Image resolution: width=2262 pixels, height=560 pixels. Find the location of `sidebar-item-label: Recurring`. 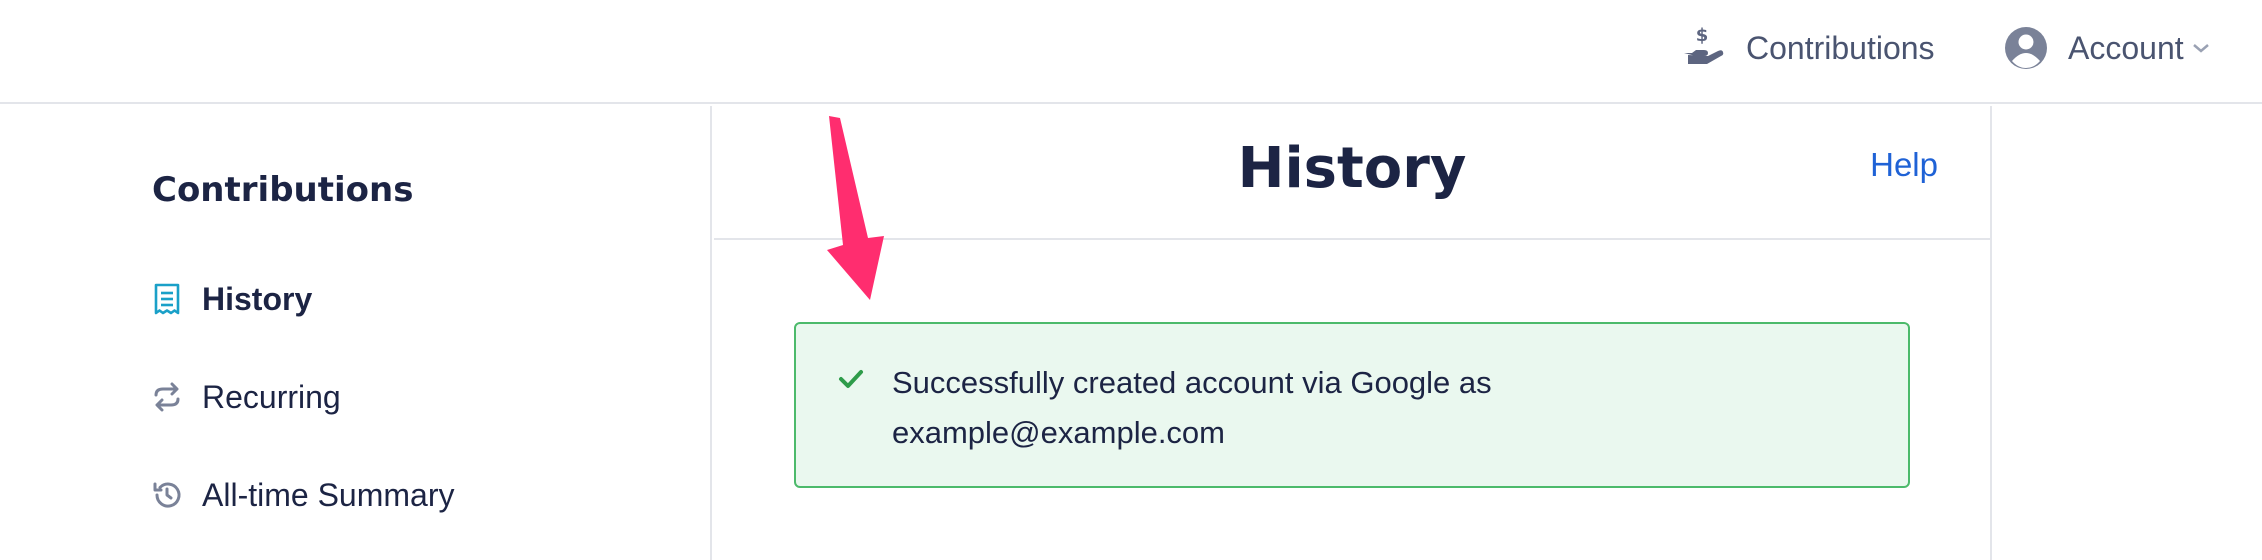

sidebar-item-label: Recurring is located at coordinates (271, 396).